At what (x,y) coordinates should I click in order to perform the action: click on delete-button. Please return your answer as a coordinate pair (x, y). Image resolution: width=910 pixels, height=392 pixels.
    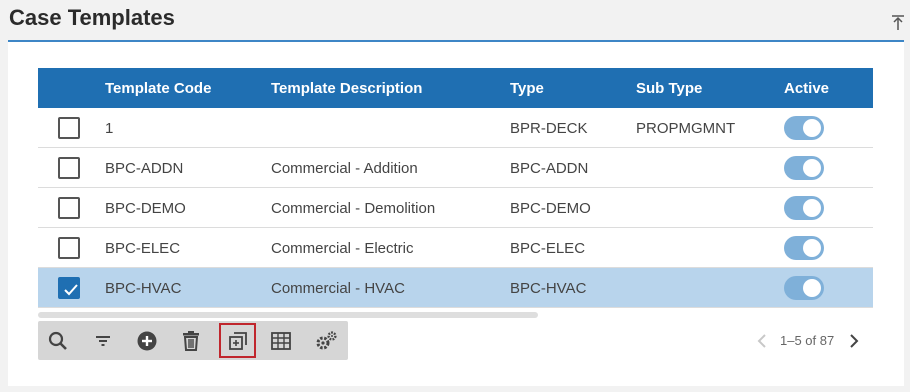
    Looking at the image, I should click on (191, 340).